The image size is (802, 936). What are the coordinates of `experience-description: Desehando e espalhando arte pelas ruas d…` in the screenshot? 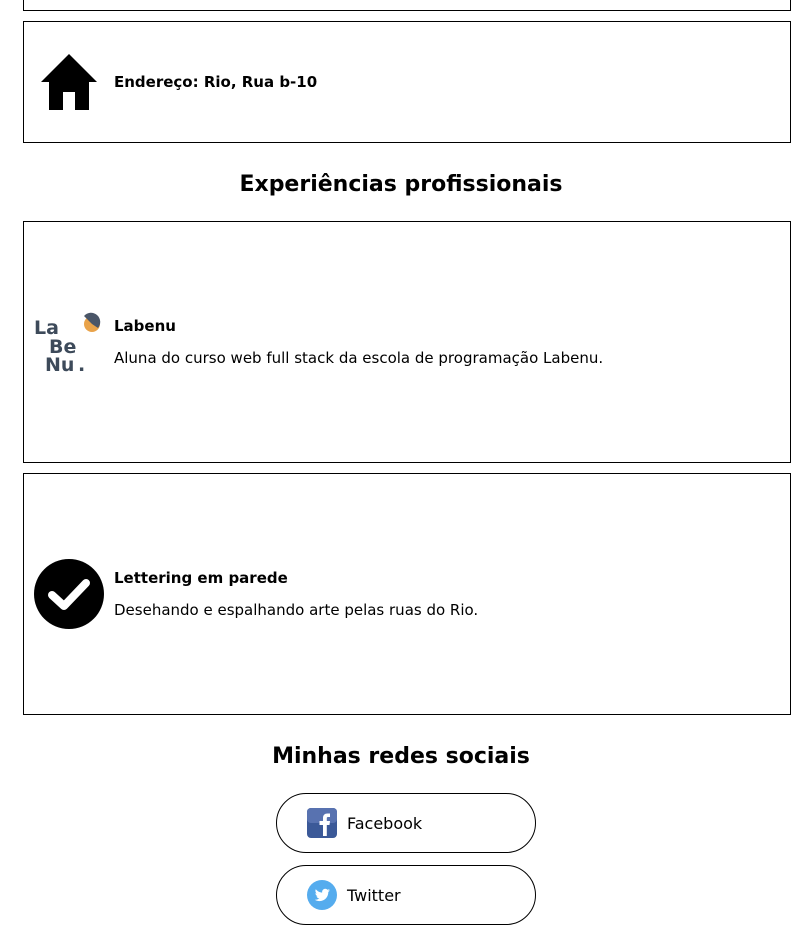 It's located at (296, 610).